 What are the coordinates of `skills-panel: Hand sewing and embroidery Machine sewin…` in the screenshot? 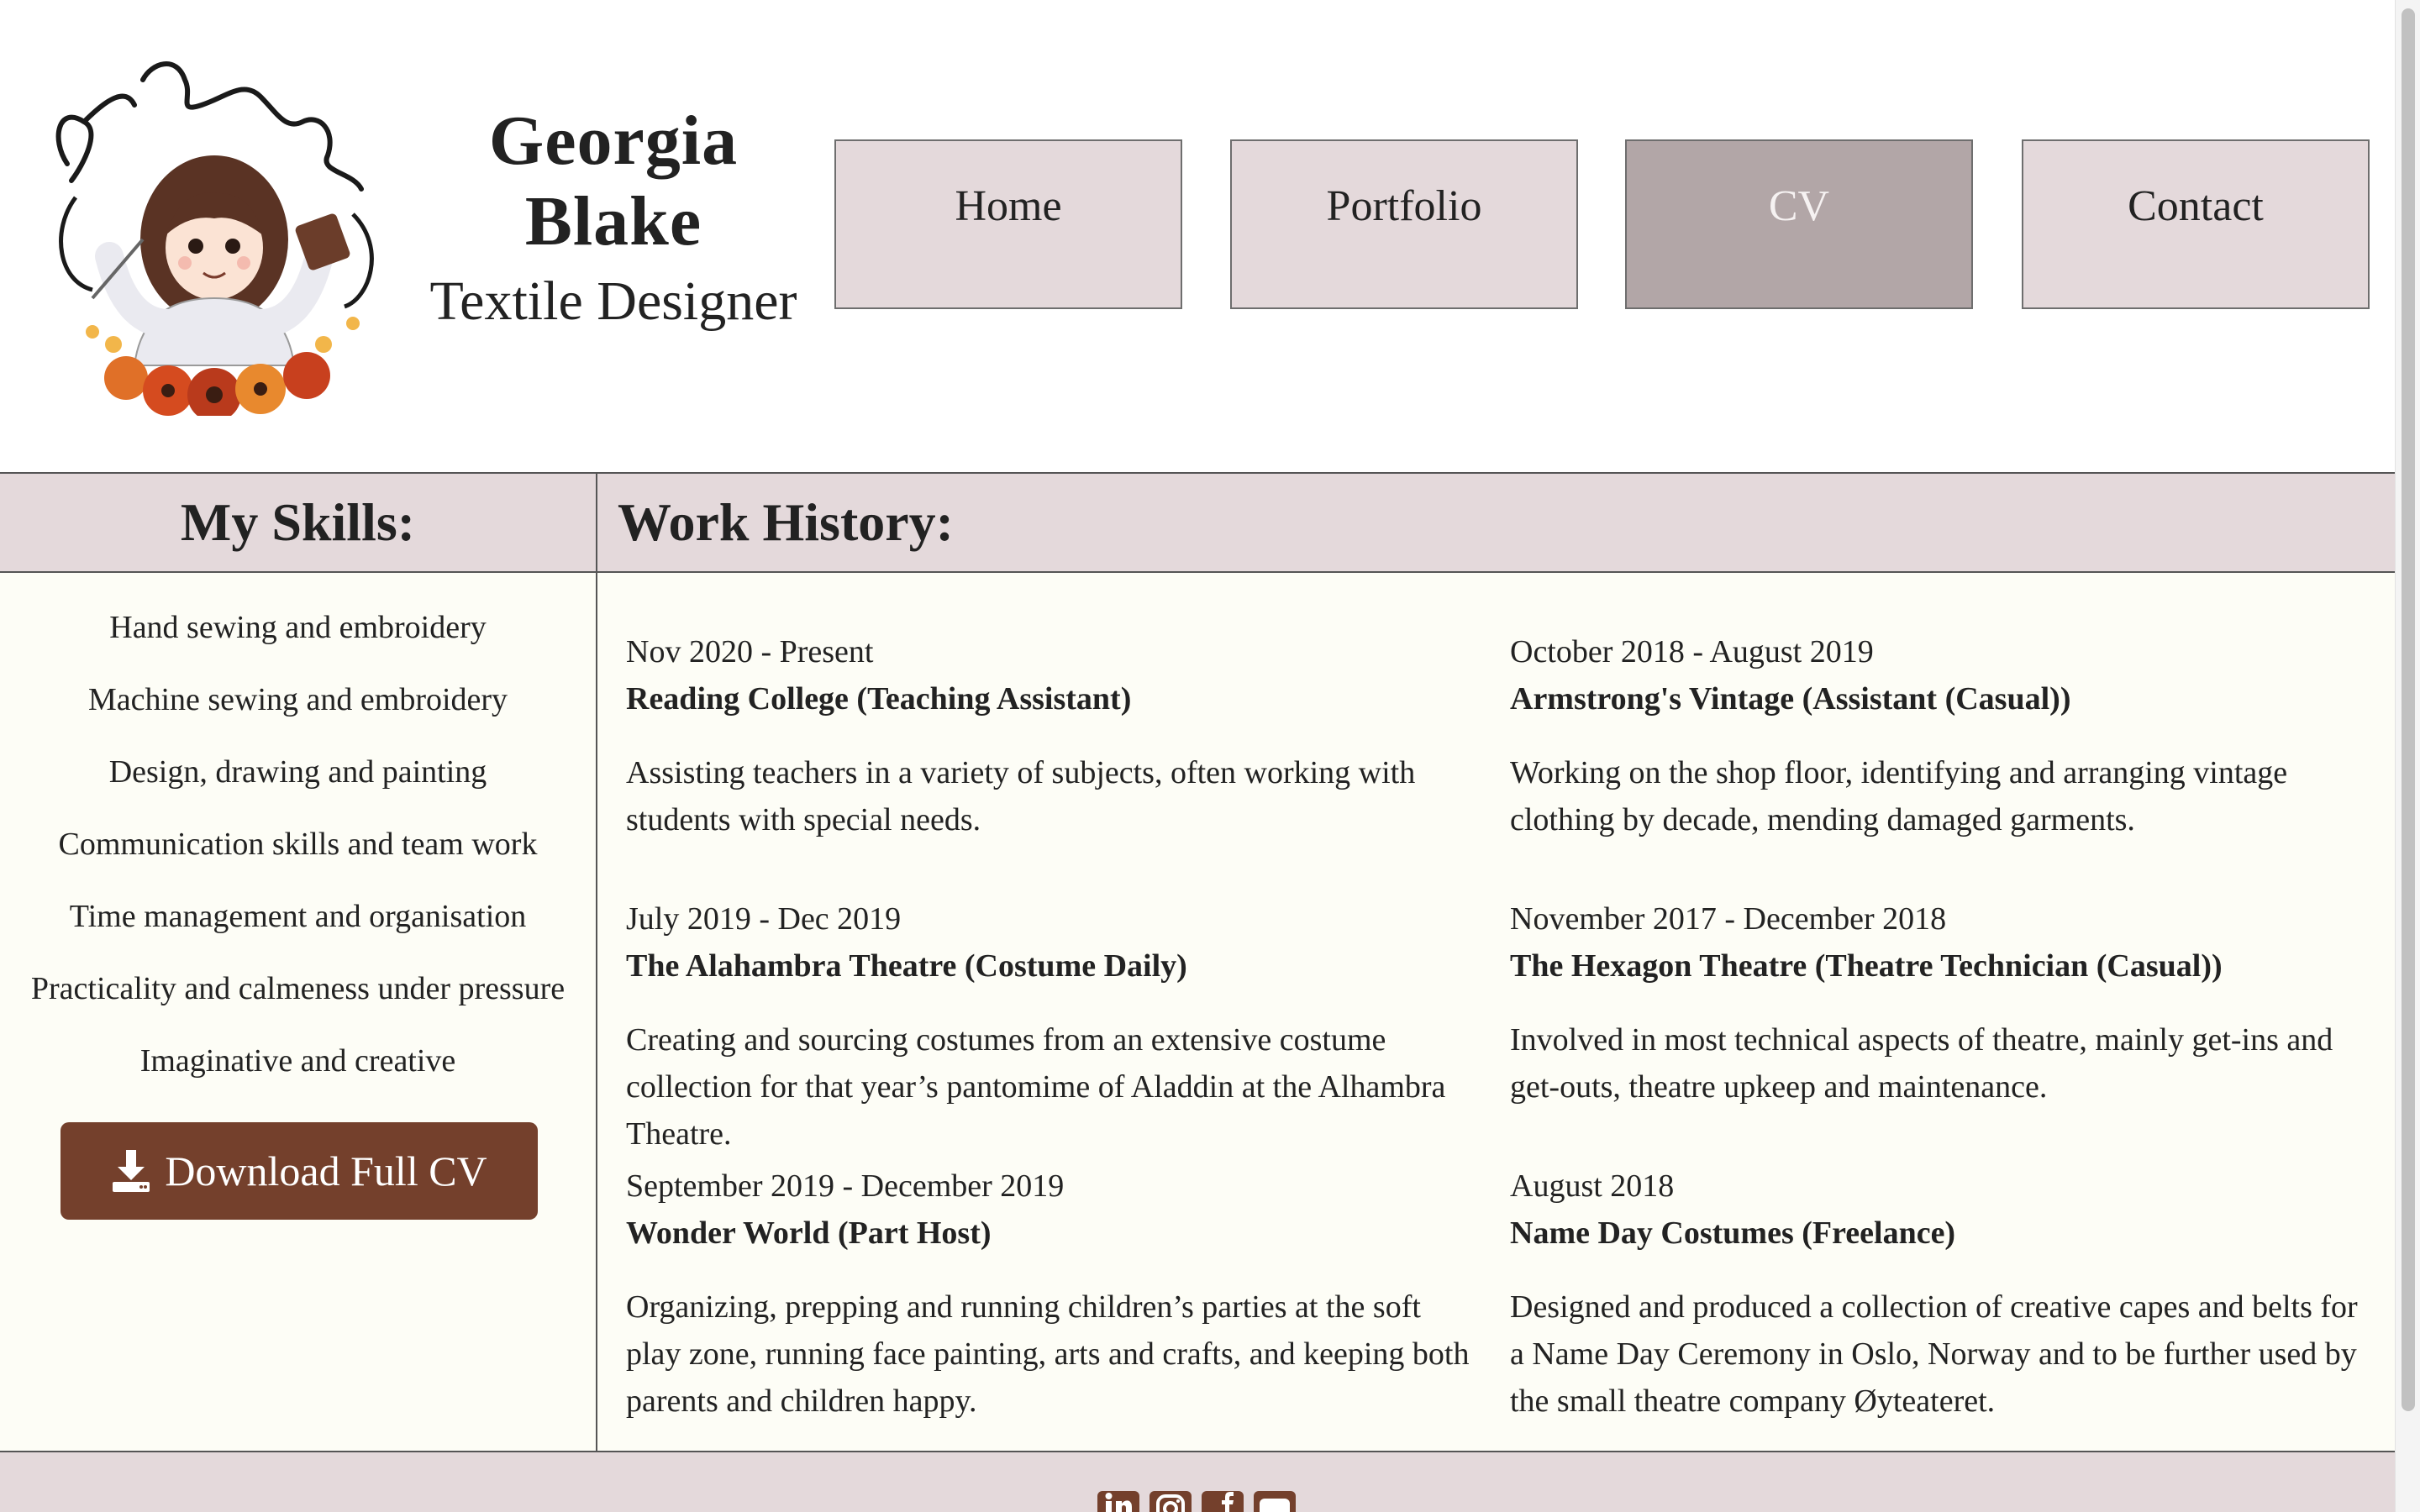 It's located at (299, 1012).